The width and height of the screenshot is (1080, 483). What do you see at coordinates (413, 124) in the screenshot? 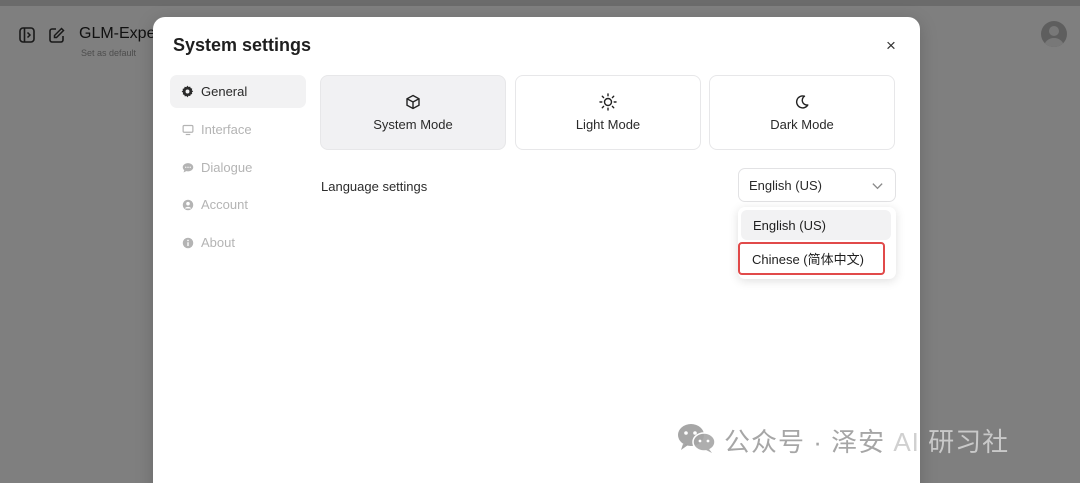
I see `mode-label: System Mode` at bounding box center [413, 124].